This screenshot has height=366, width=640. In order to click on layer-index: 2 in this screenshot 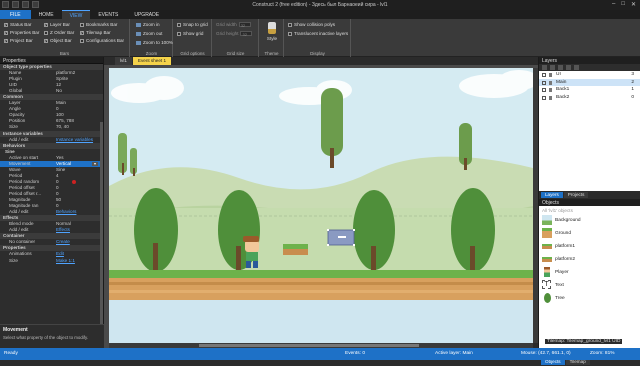, I will do `click(632, 82)`.